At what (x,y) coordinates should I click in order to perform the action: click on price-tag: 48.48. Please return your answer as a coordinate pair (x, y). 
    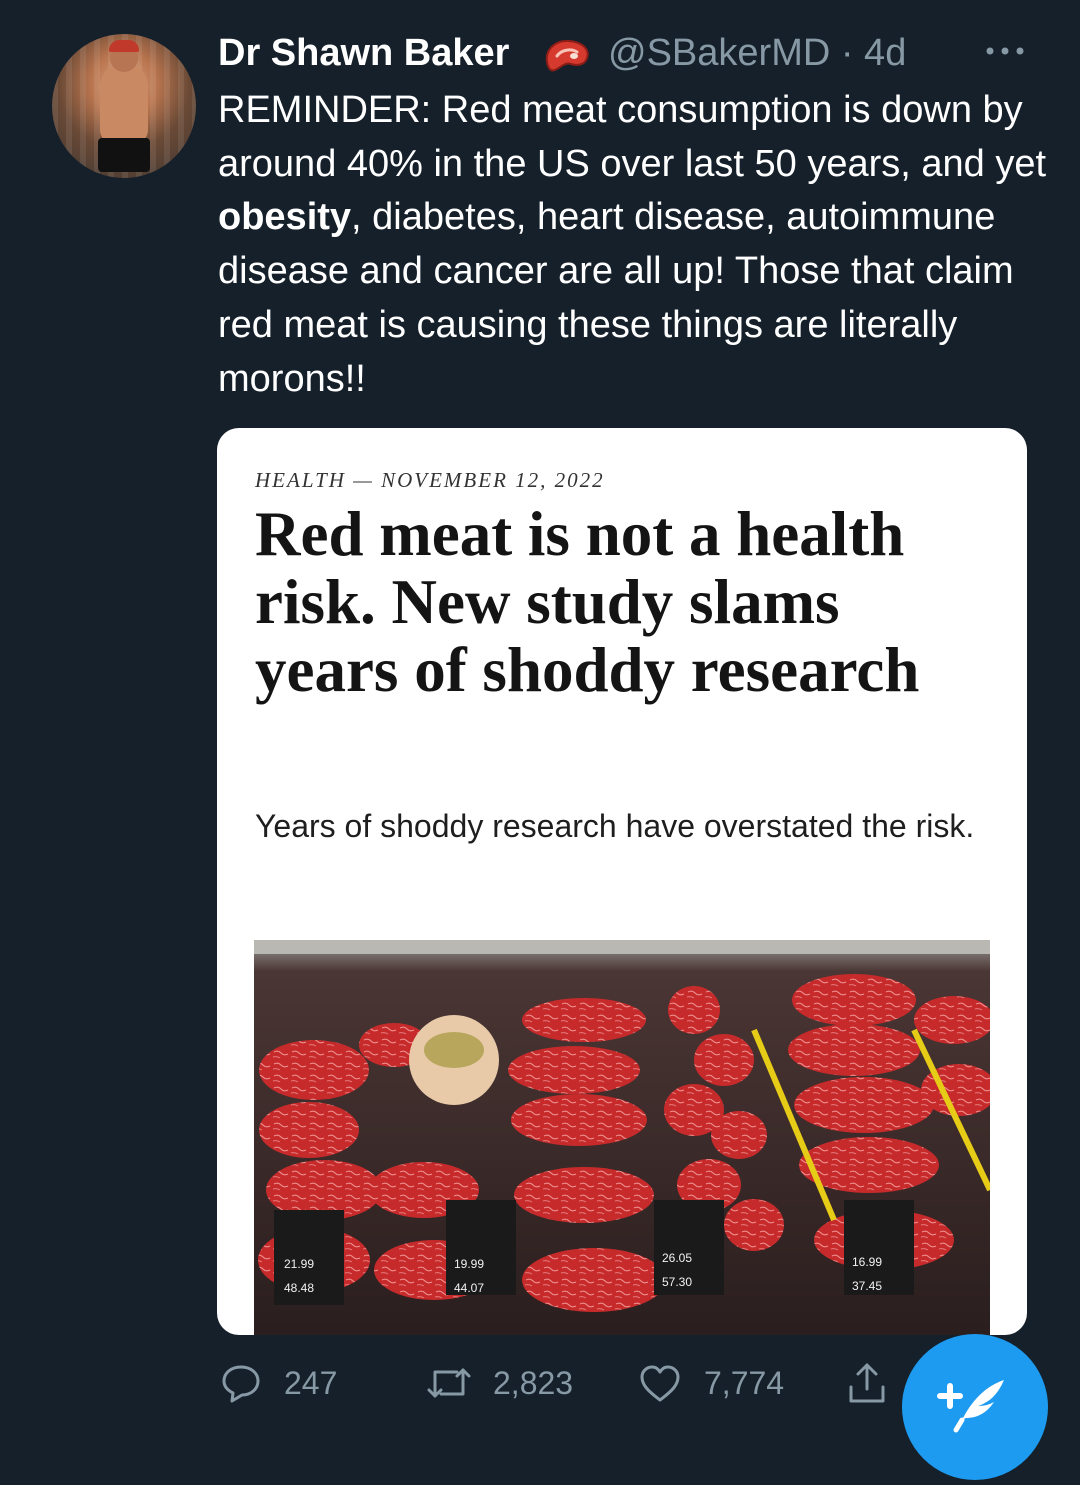
    Looking at the image, I should click on (299, 1288).